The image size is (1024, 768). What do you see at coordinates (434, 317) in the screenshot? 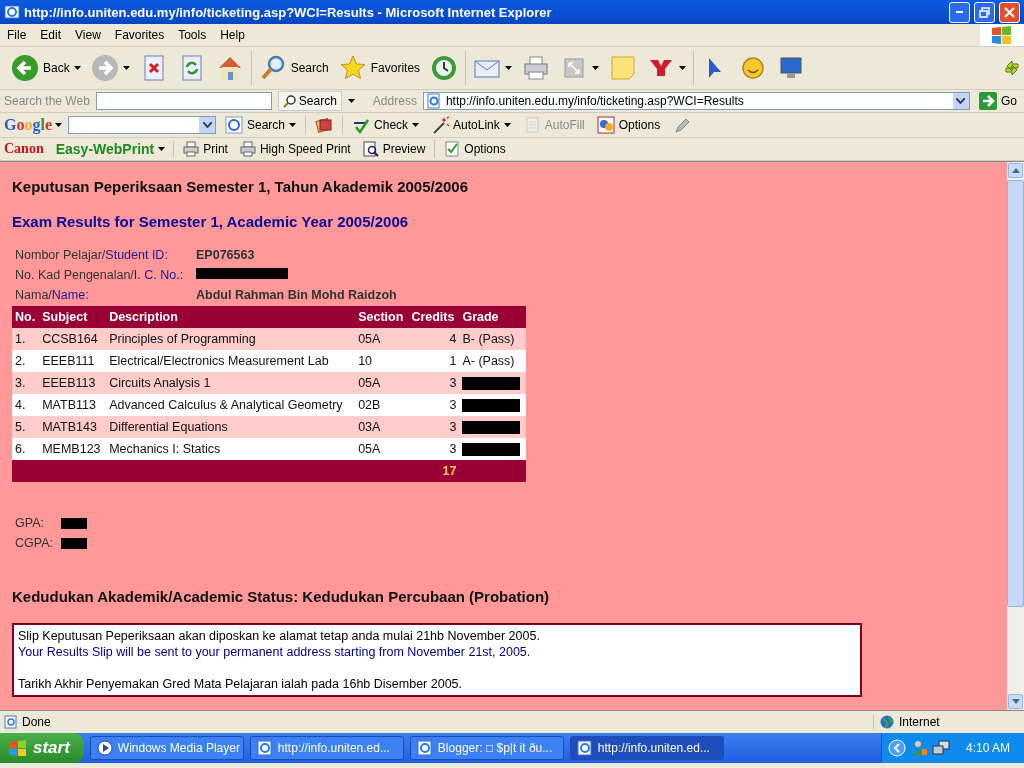
I see `column-header: Credits` at bounding box center [434, 317].